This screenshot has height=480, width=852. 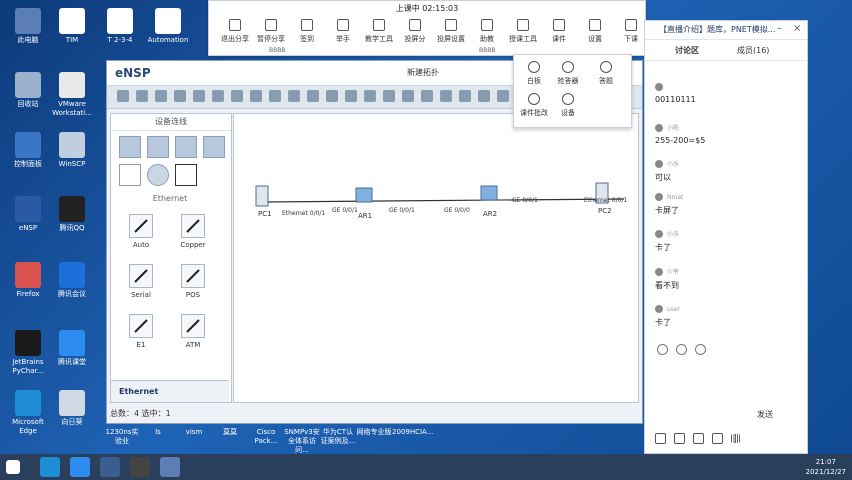 I want to click on speaker-icon, so click(x=679, y=438).